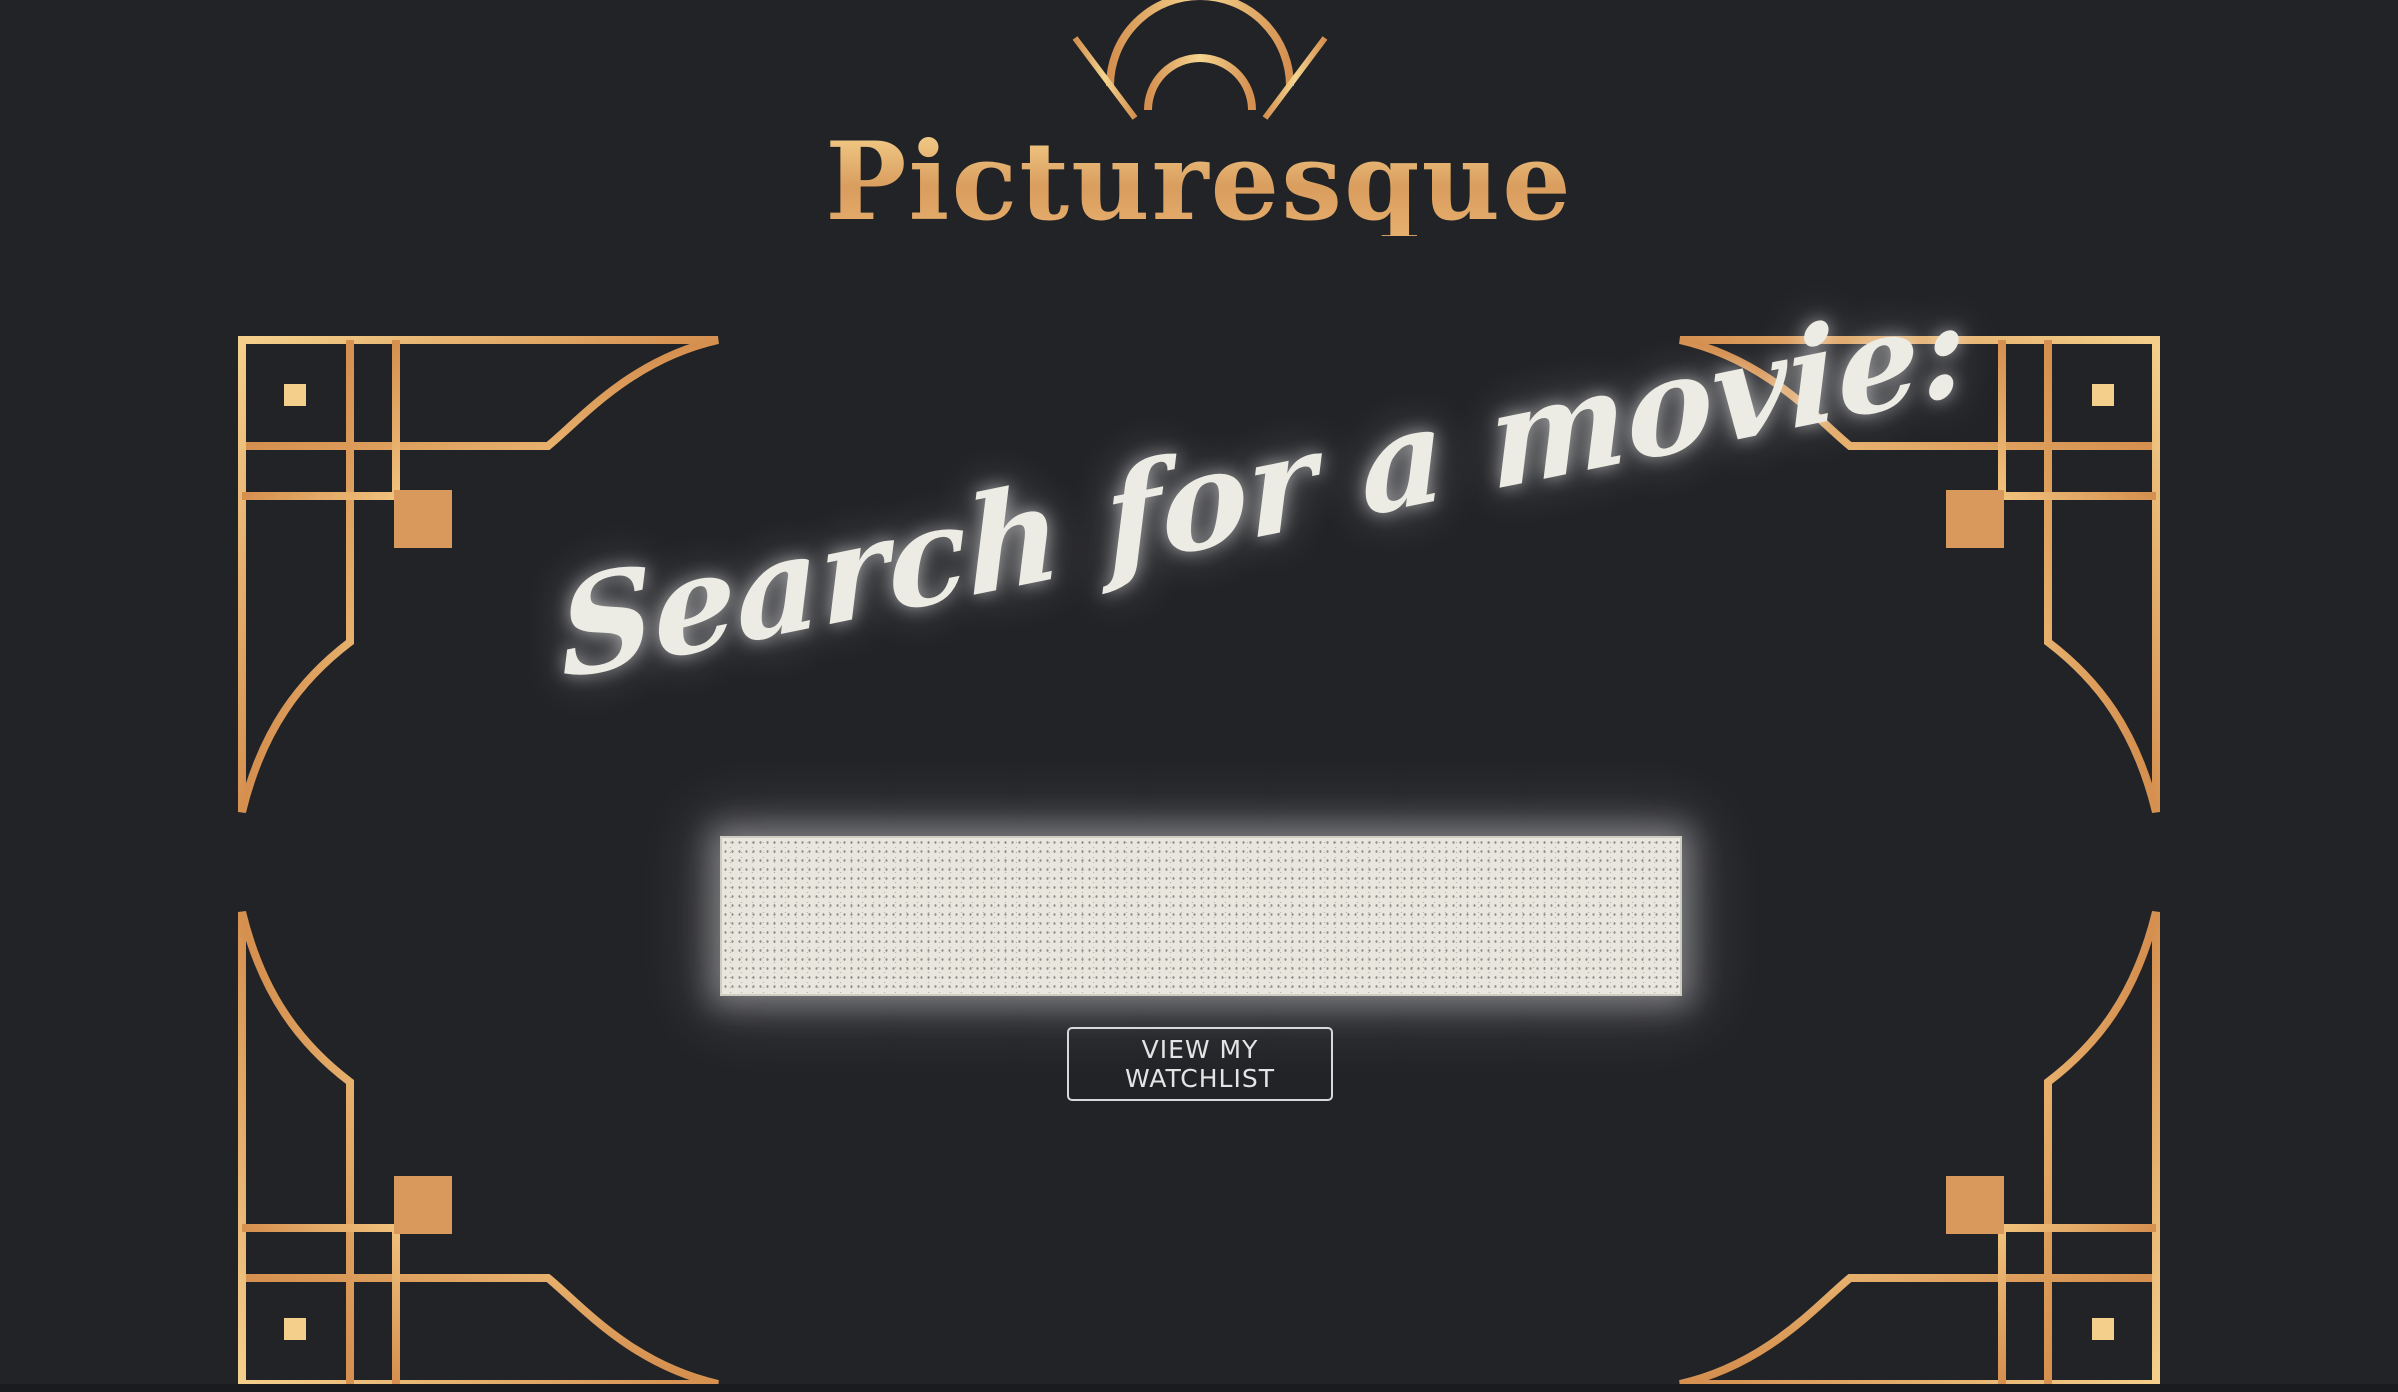 The image size is (2398, 1392). What do you see at coordinates (1200, 1064) in the screenshot?
I see `view-watchlist-button: VIEW MY WATCHLIST` at bounding box center [1200, 1064].